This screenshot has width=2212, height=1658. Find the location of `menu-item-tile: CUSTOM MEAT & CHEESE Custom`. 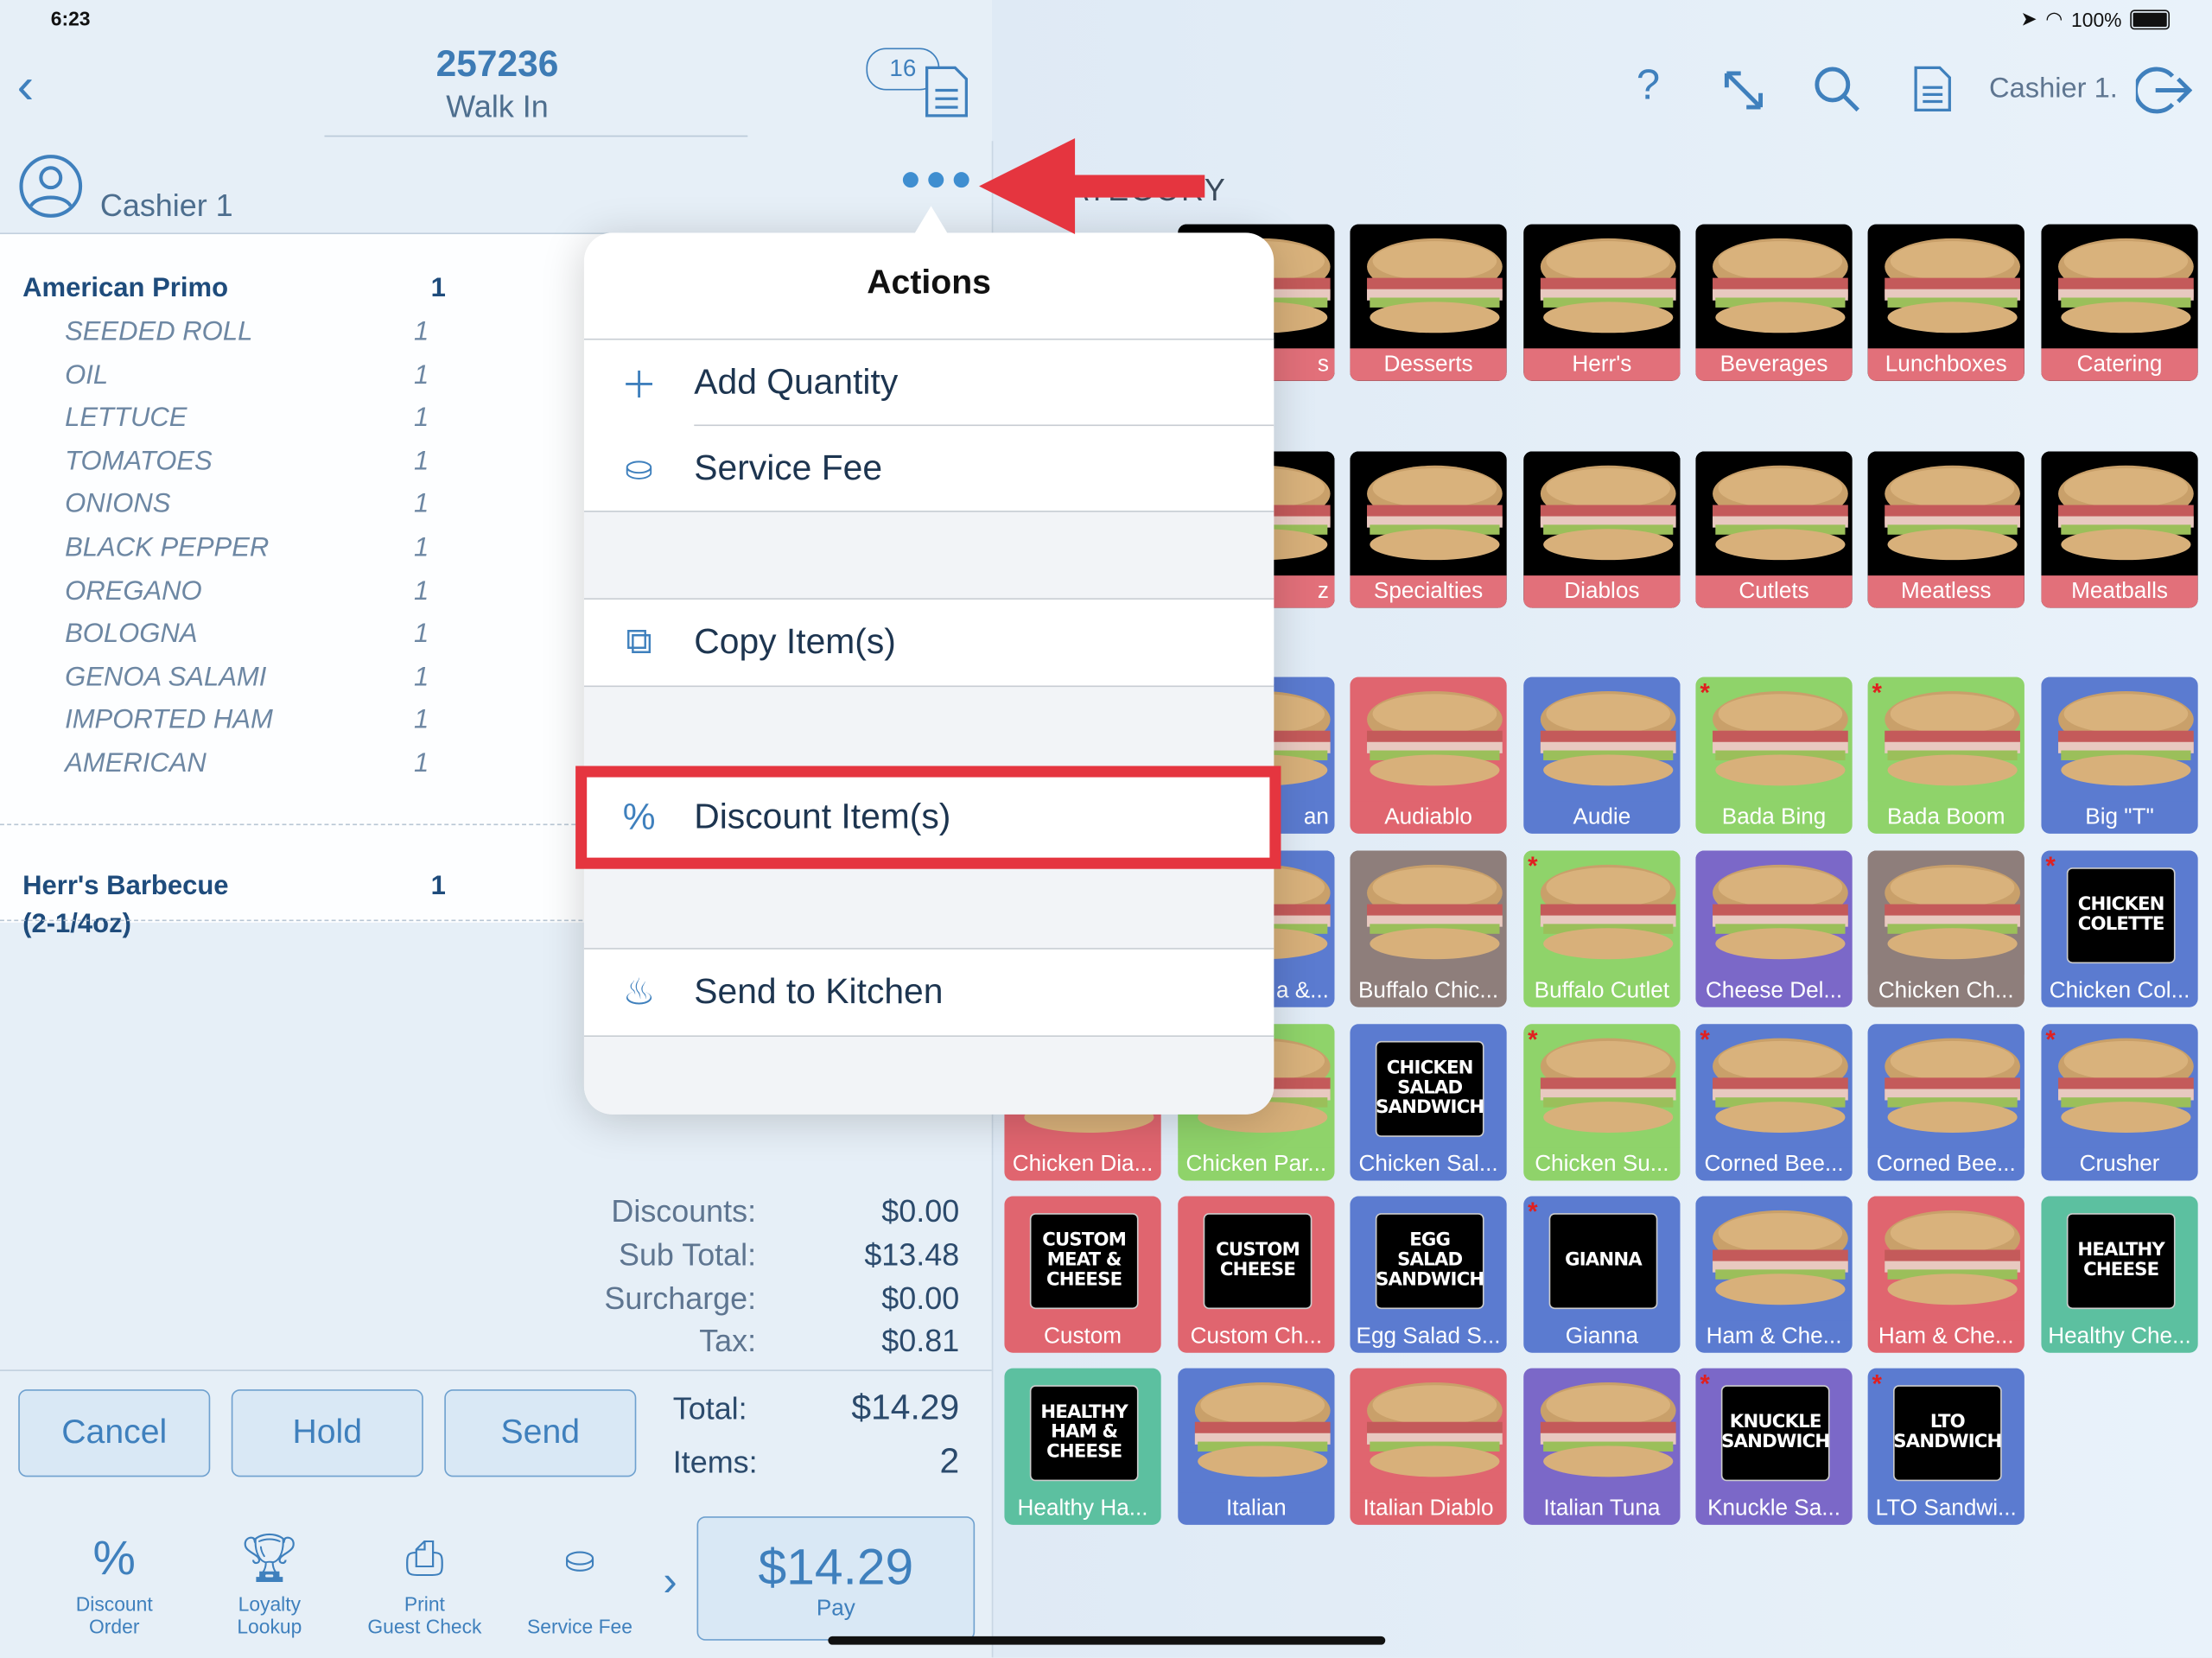

menu-item-tile: CUSTOM MEAT & CHEESE Custom is located at coordinates (1082, 1274).